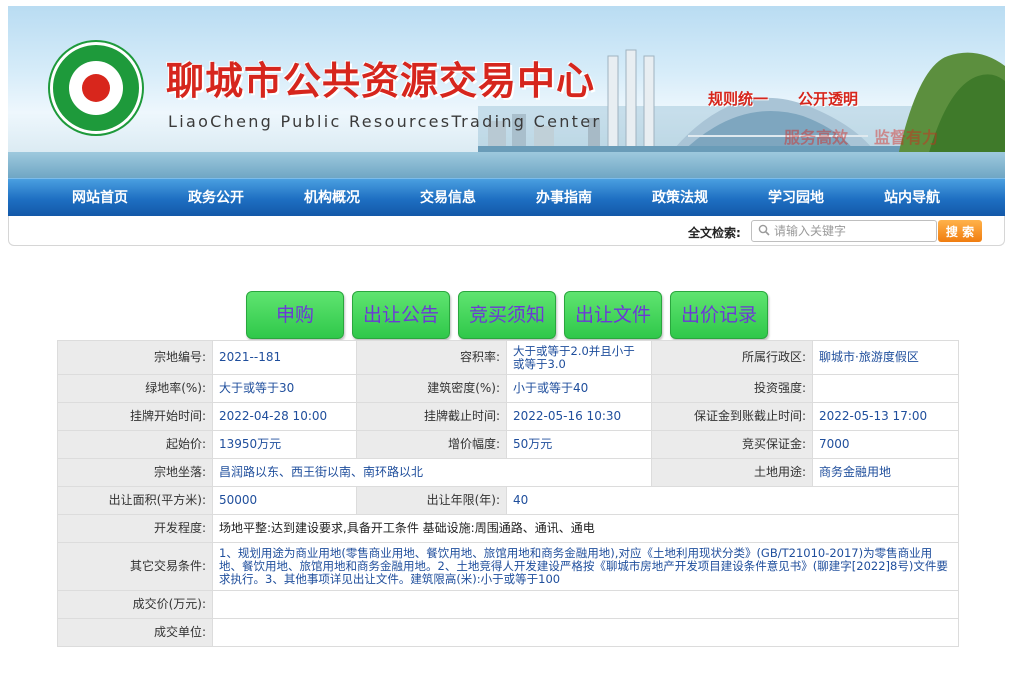 This screenshot has height=678, width=1012. Describe the element at coordinates (135, 472) in the screenshot. I see `location-label: 宗地坐落:` at that location.